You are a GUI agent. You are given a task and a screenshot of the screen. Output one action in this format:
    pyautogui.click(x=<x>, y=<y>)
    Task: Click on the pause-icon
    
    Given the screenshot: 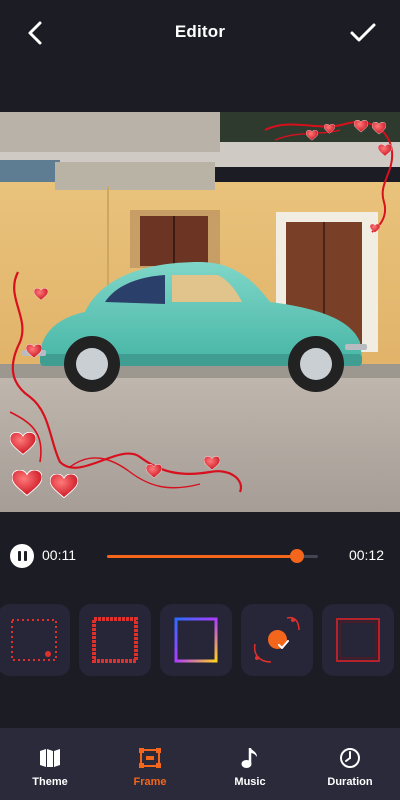 What is the action you would take?
    pyautogui.click(x=19, y=556)
    